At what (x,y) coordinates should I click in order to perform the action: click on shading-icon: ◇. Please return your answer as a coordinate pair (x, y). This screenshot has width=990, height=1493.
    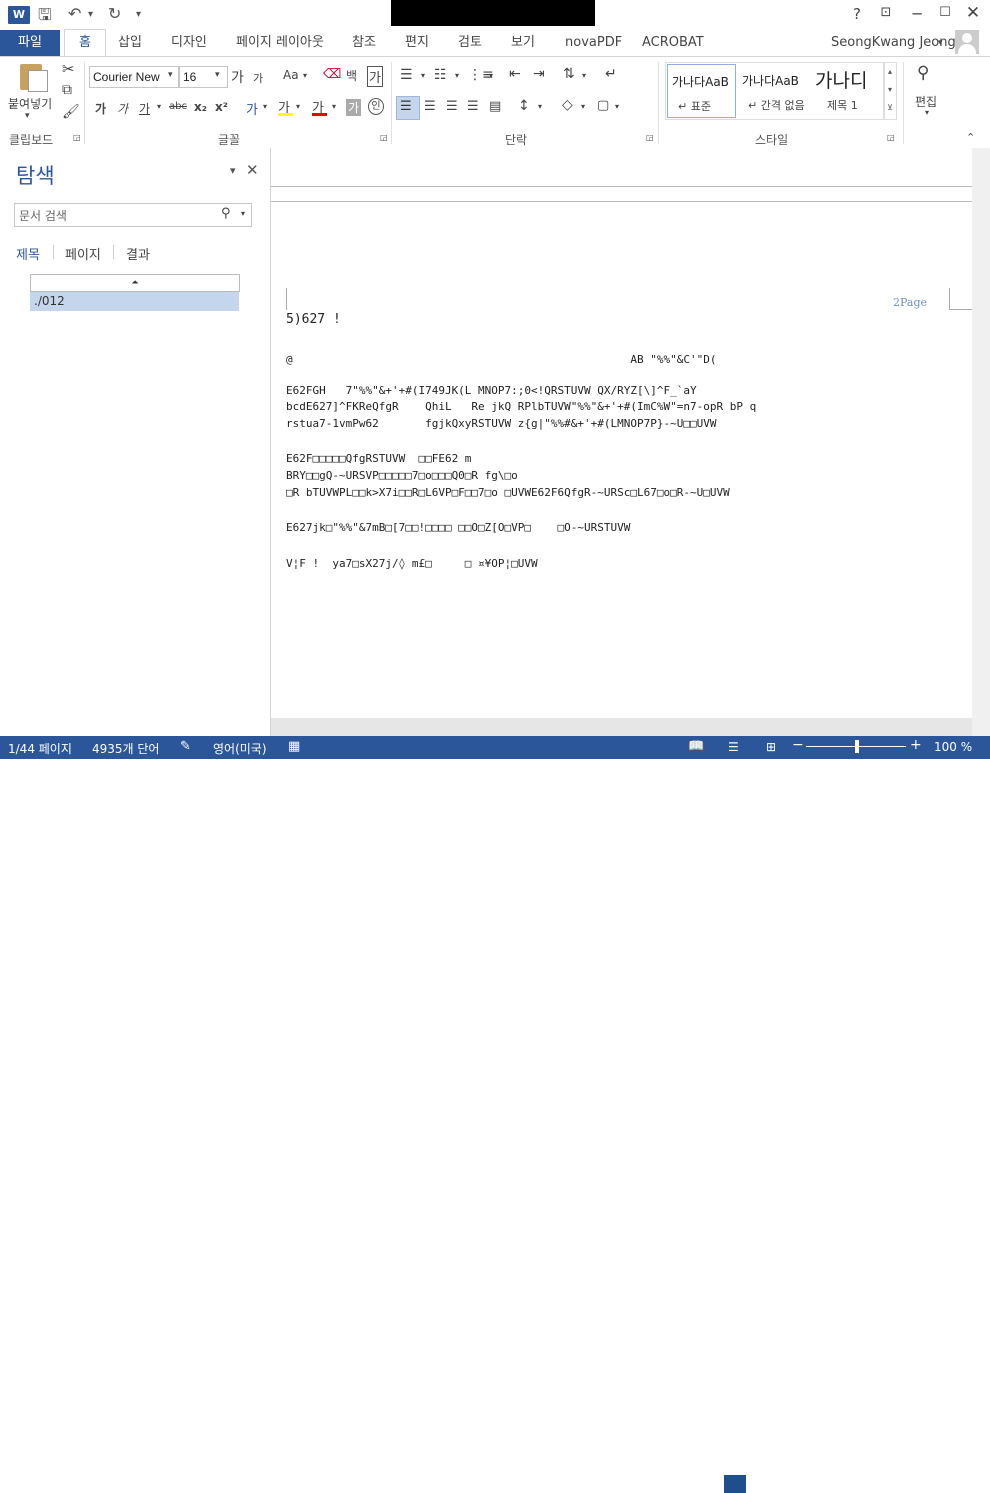
    Looking at the image, I should click on (567, 105).